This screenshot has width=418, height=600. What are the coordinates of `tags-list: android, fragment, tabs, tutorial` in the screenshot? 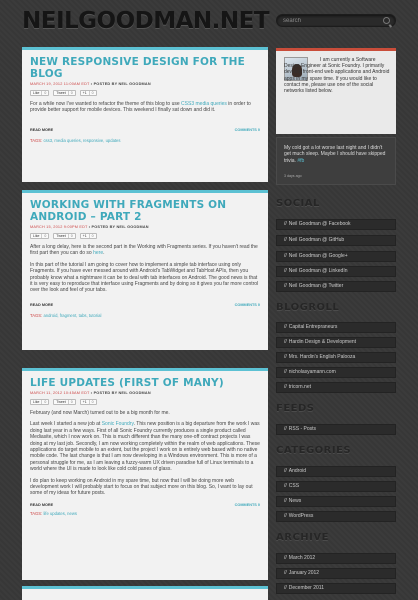 It's located at (72, 315).